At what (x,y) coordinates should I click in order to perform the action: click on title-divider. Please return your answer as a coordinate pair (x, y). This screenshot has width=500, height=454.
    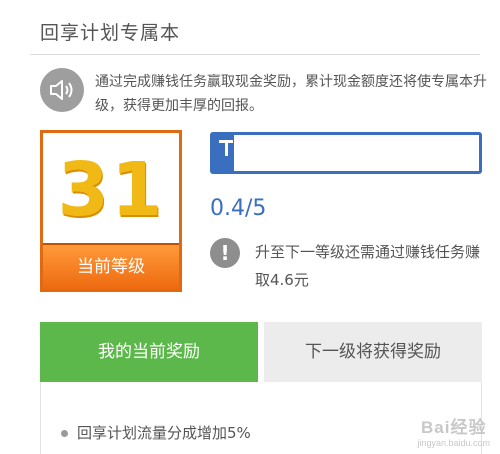
    Looking at the image, I should click on (255, 54).